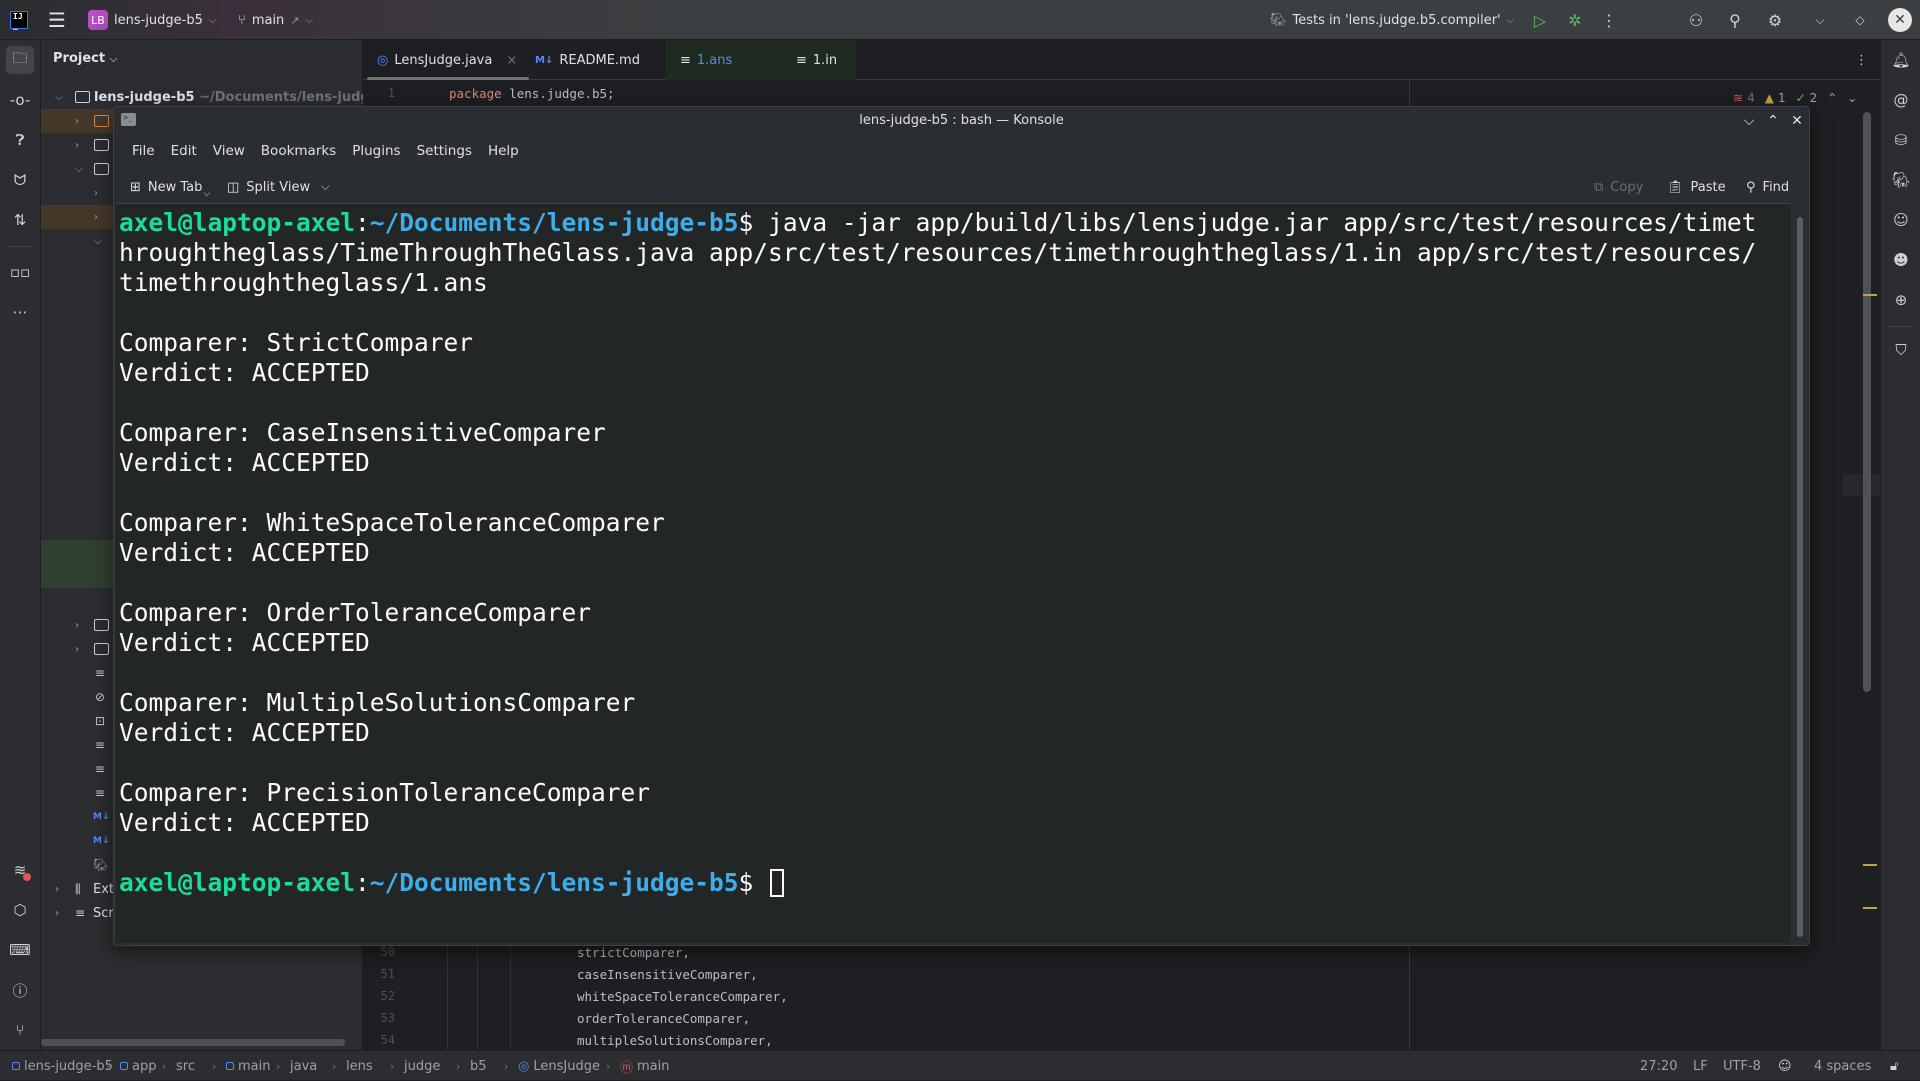 The width and height of the screenshot is (1920, 1081). I want to click on close-button: ✕, so click(1797, 121).